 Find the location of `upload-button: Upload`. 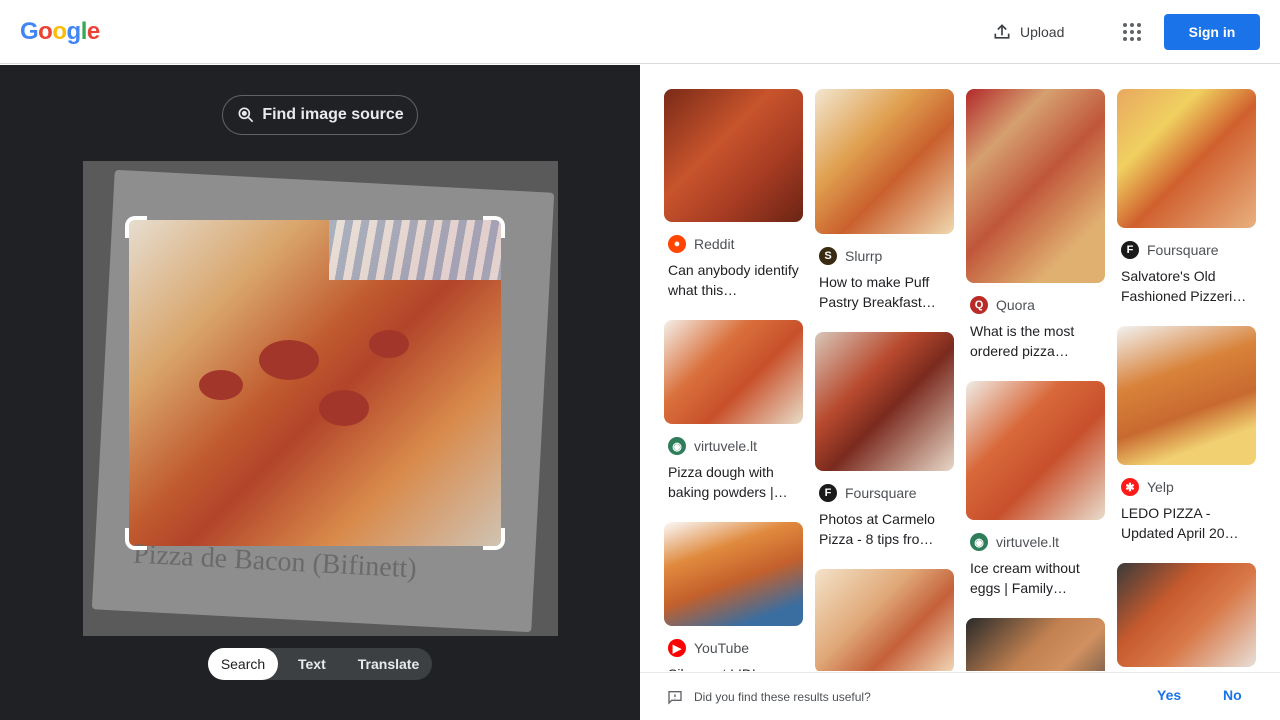

upload-button: Upload is located at coordinates (1028, 32).